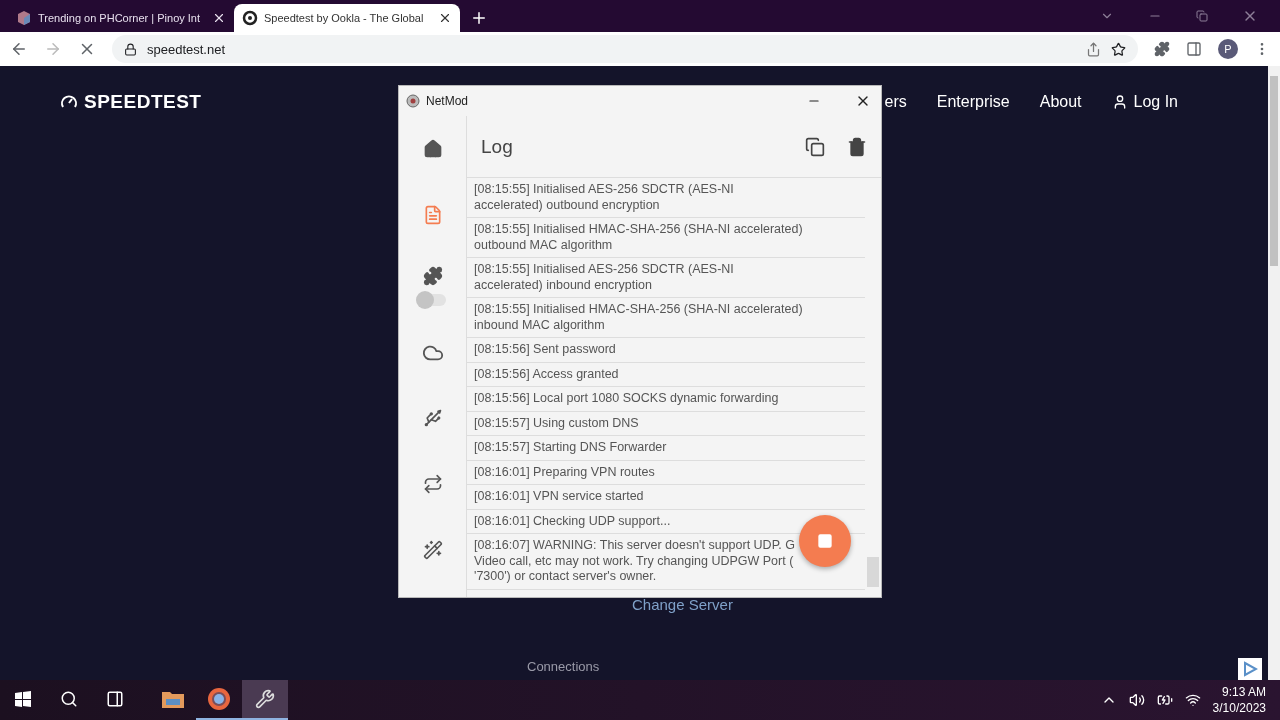 The height and width of the screenshot is (720, 1280). What do you see at coordinates (24, 18) in the screenshot?
I see `cube-icon` at bounding box center [24, 18].